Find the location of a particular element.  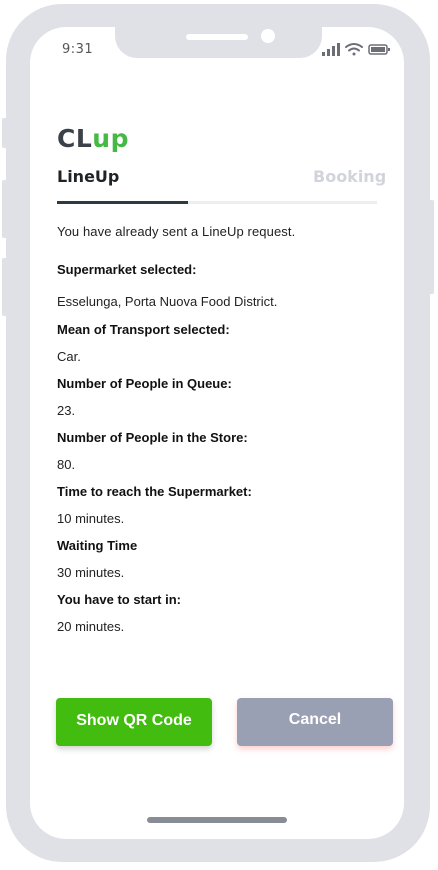

speaker-slot is located at coordinates (217, 37).